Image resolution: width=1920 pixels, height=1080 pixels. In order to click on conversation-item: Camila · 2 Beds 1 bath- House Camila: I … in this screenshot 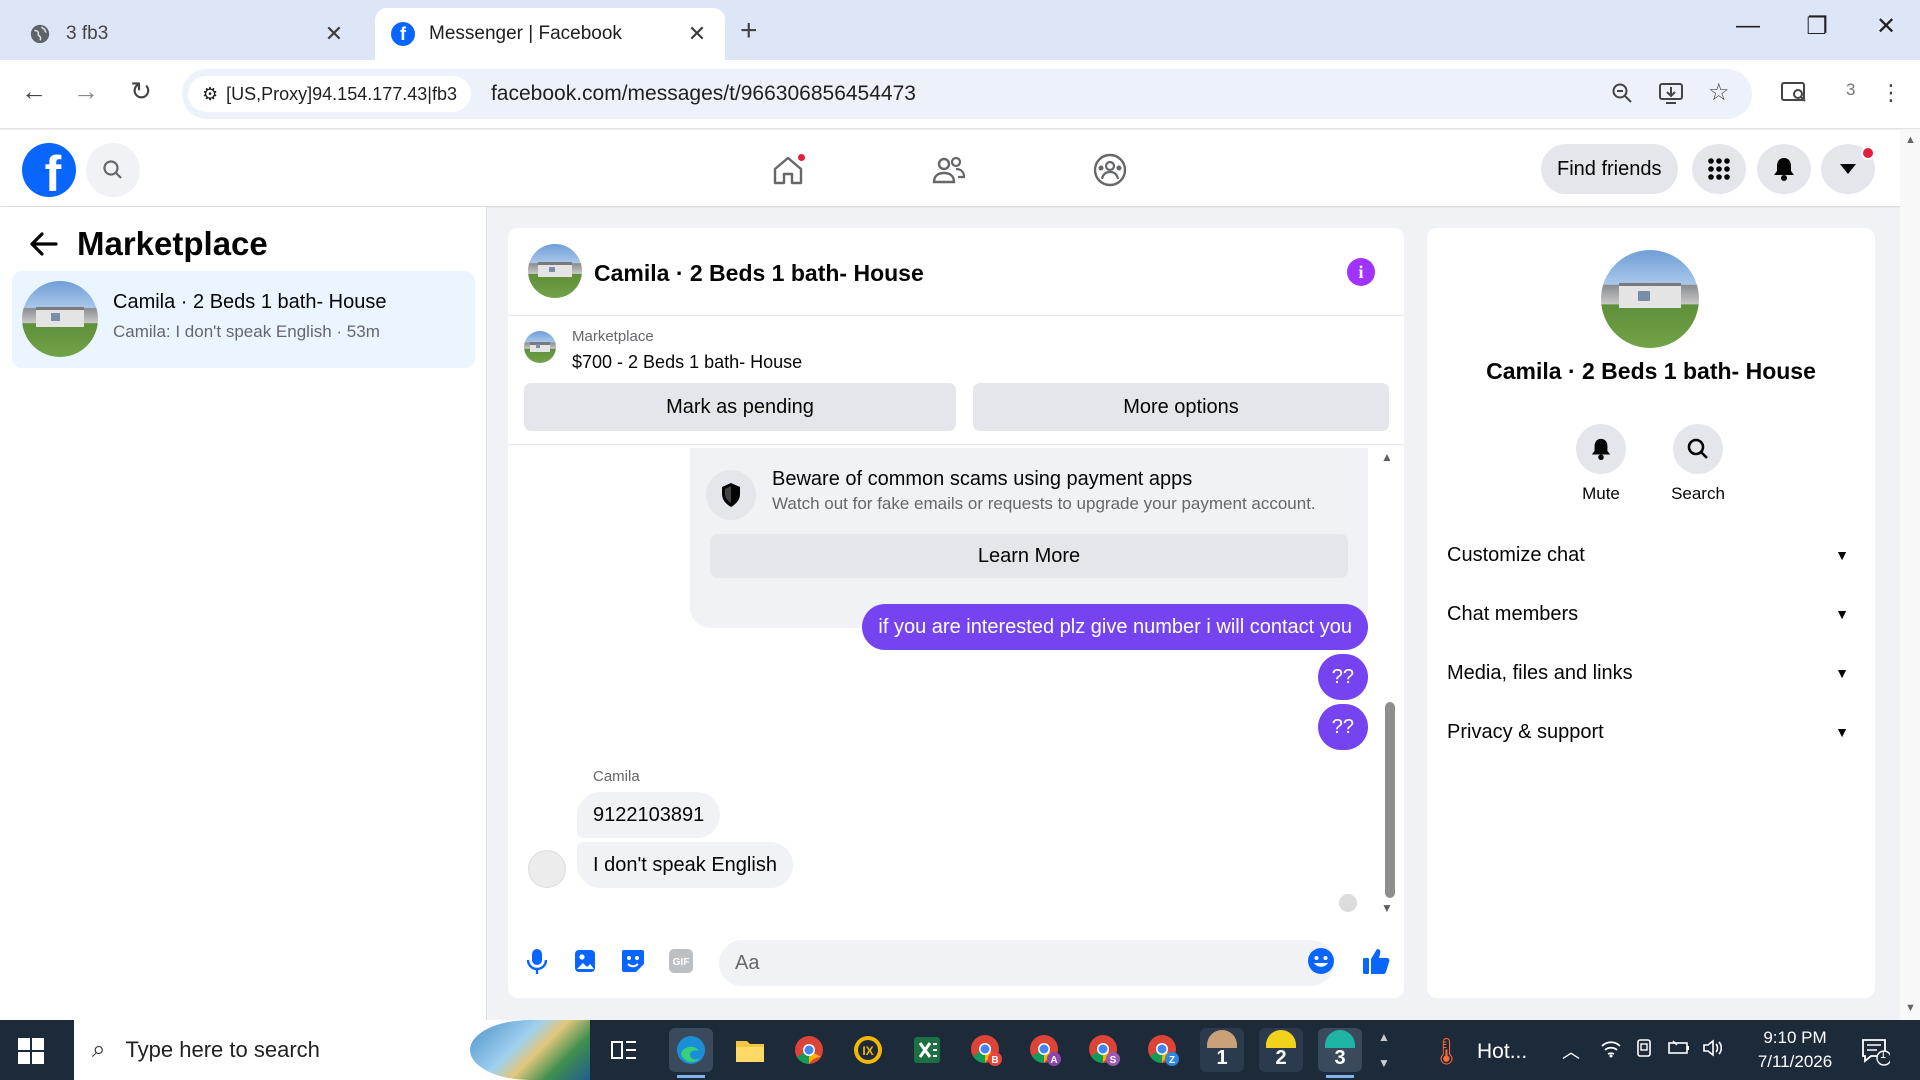, I will do `click(243, 319)`.